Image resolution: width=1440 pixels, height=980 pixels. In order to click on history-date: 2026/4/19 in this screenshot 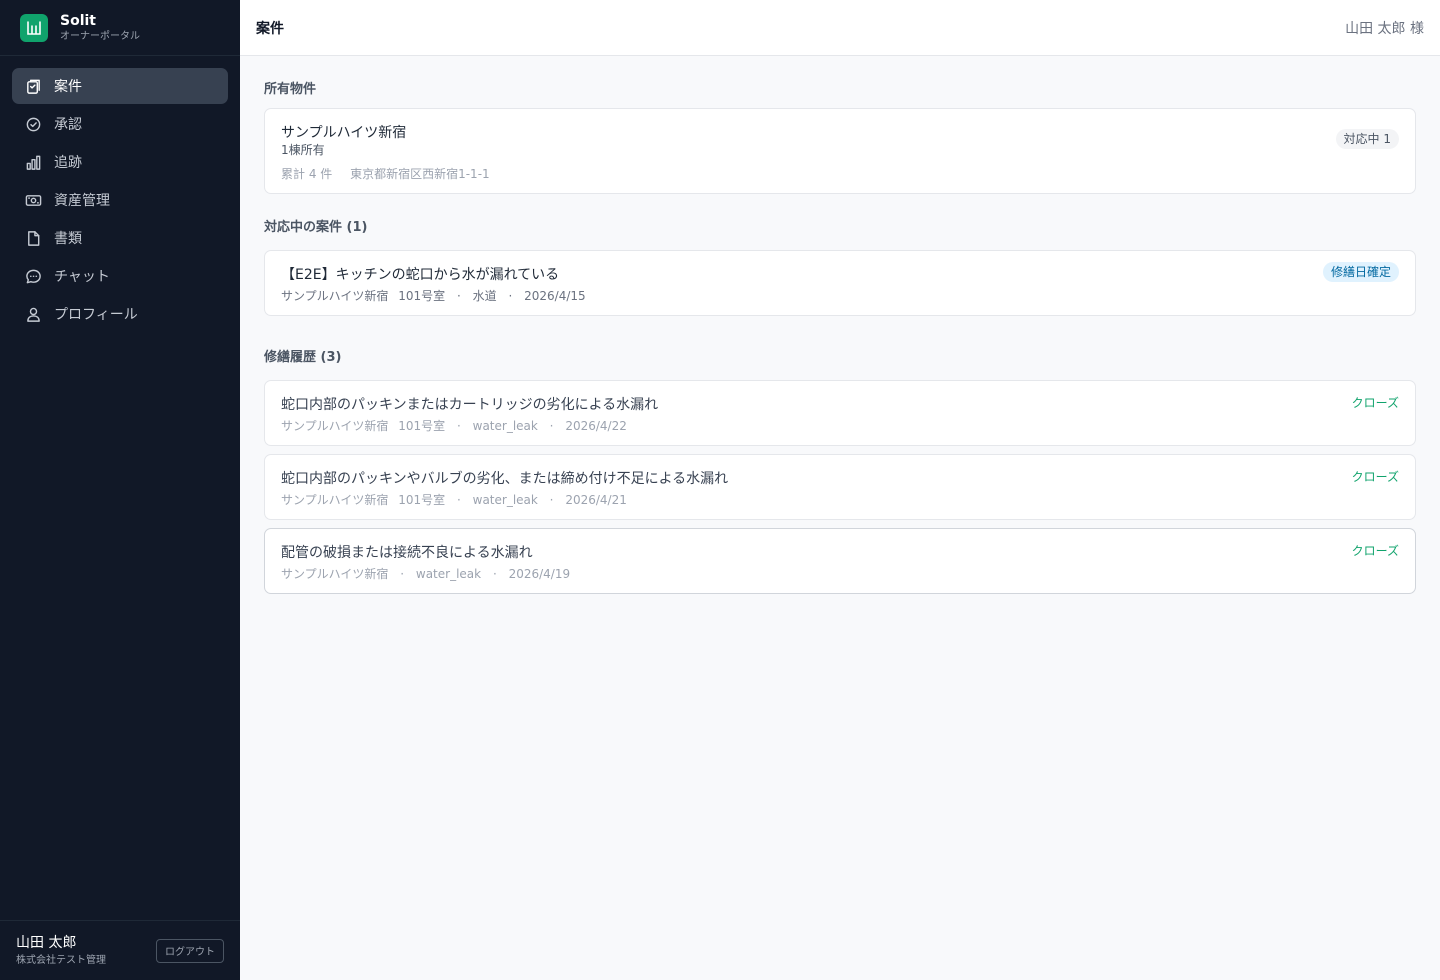, I will do `click(539, 574)`.